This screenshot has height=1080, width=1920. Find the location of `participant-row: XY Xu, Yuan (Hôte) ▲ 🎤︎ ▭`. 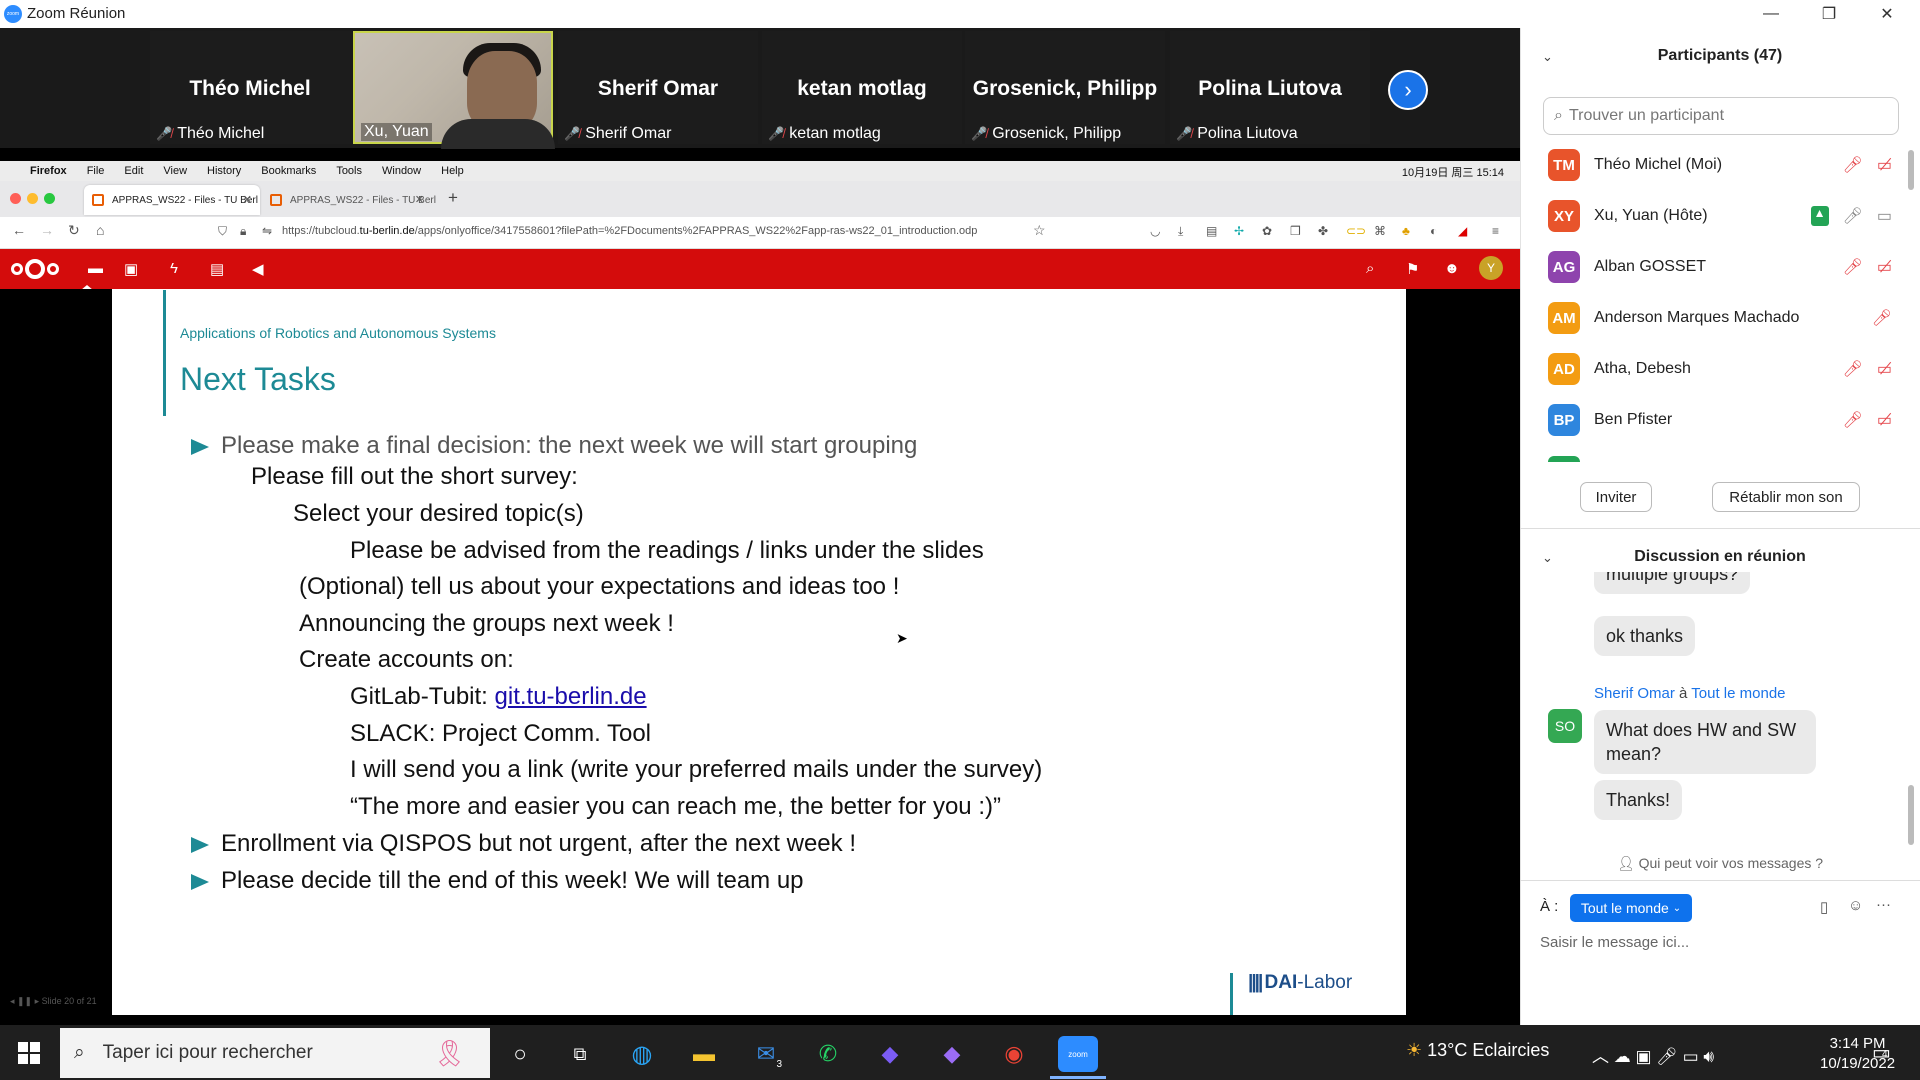

participant-row: XY Xu, Yuan (Hôte) ▲ 🎤︎ ▭ is located at coordinates (1728, 216).